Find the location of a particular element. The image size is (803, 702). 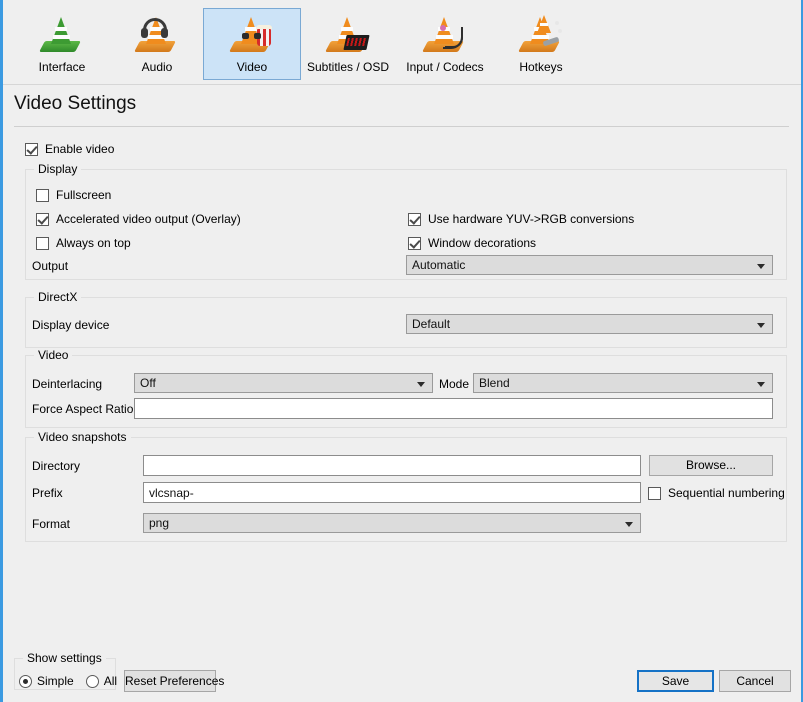

show-settings-radios: Simple All is located at coordinates (74, 681).